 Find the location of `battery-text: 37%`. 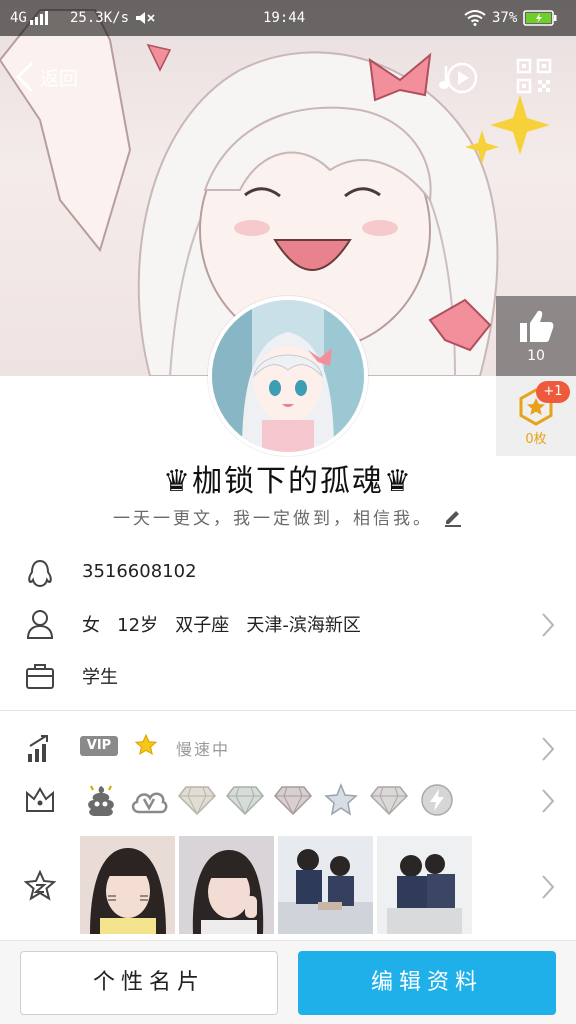

battery-text: 37% is located at coordinates (505, 18).